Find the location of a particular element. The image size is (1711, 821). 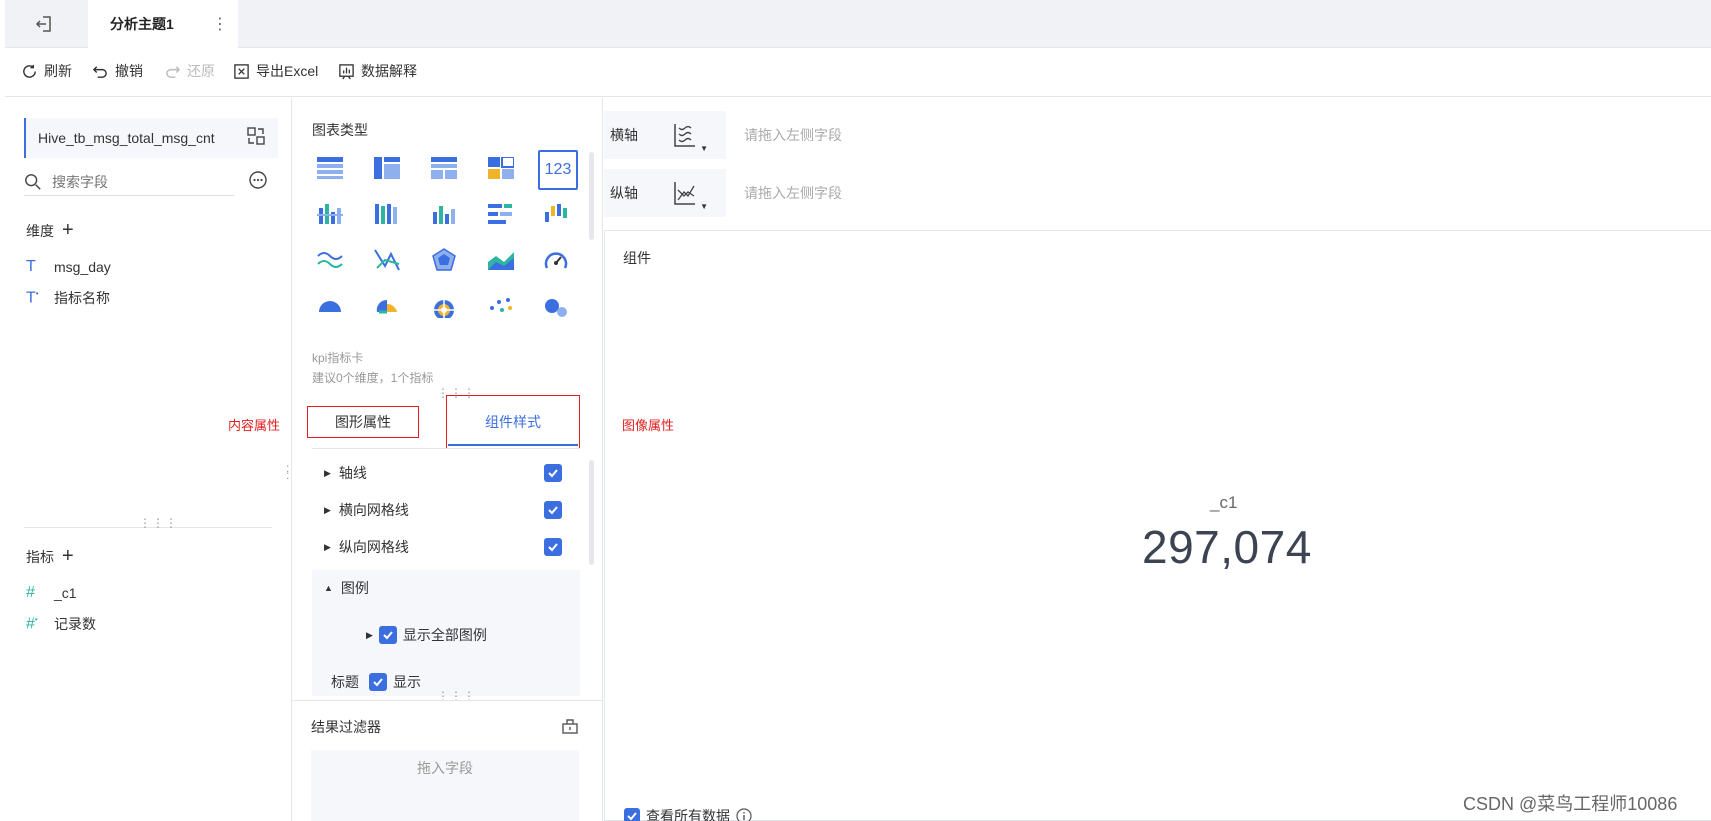

tab-divider is located at coordinates (446, 448).